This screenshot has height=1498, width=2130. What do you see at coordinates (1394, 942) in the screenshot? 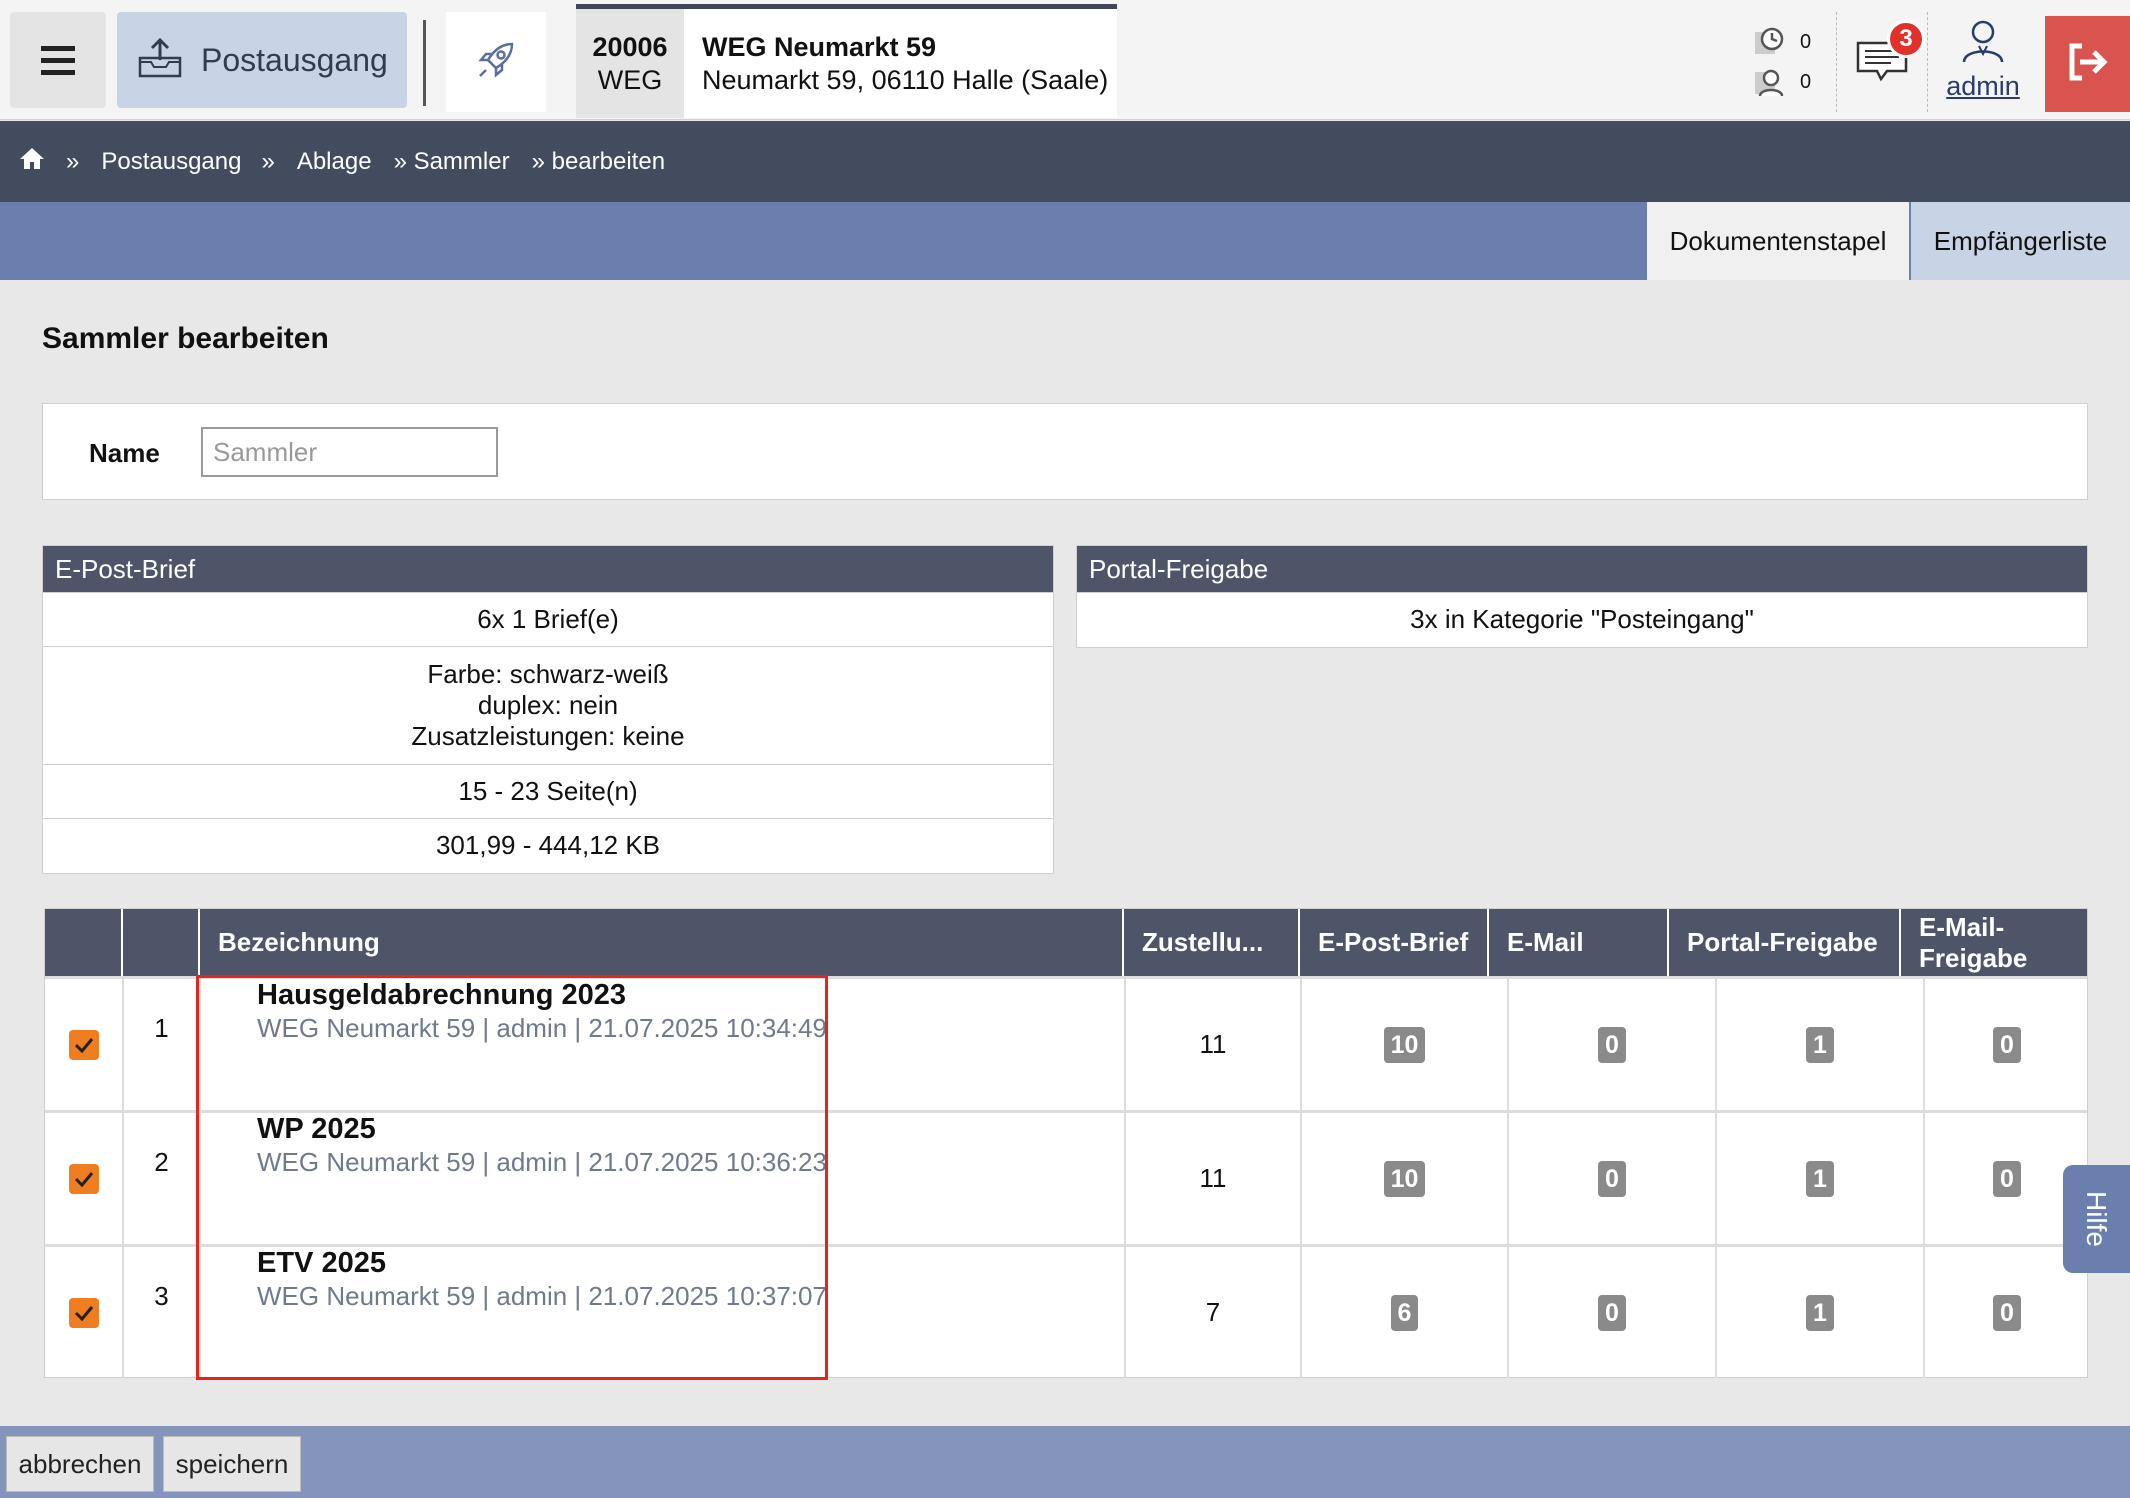
I see `header-epost-brief: E-Post-Brief` at bounding box center [1394, 942].